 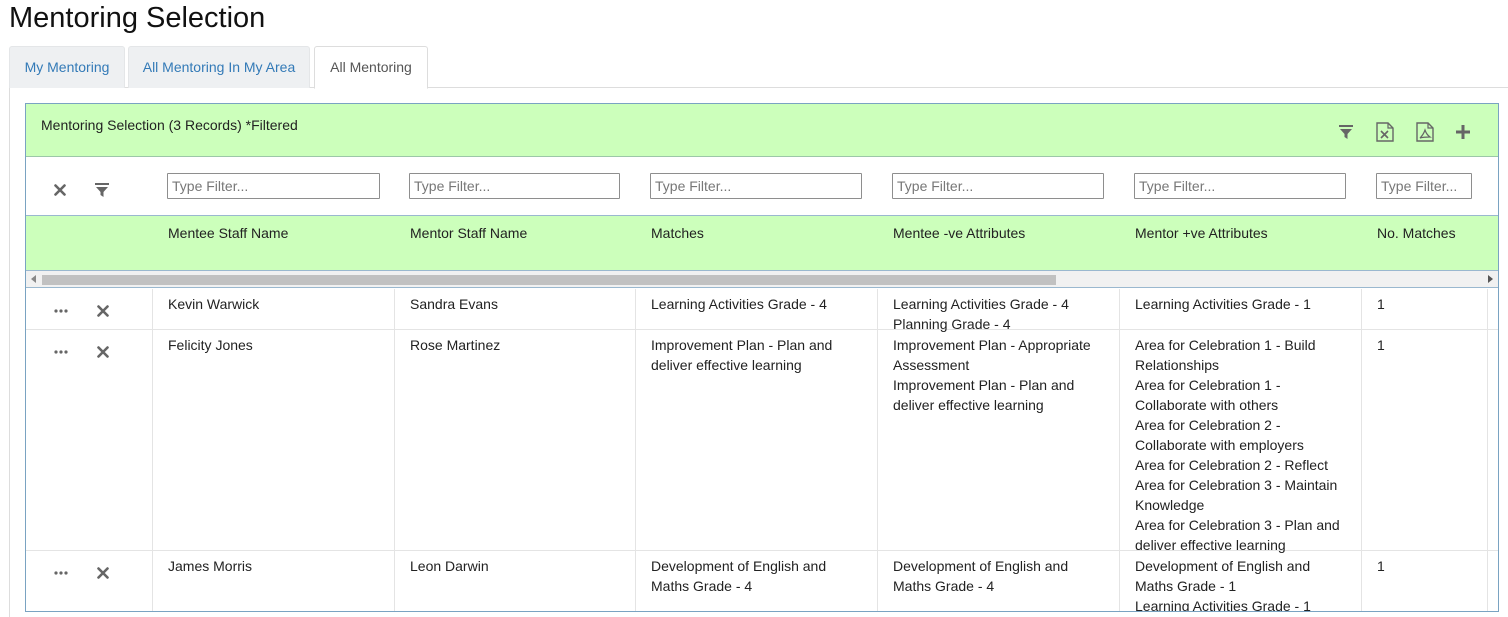 I want to click on cell-mentor-staff-name: Leon Darwin, so click(x=514, y=581).